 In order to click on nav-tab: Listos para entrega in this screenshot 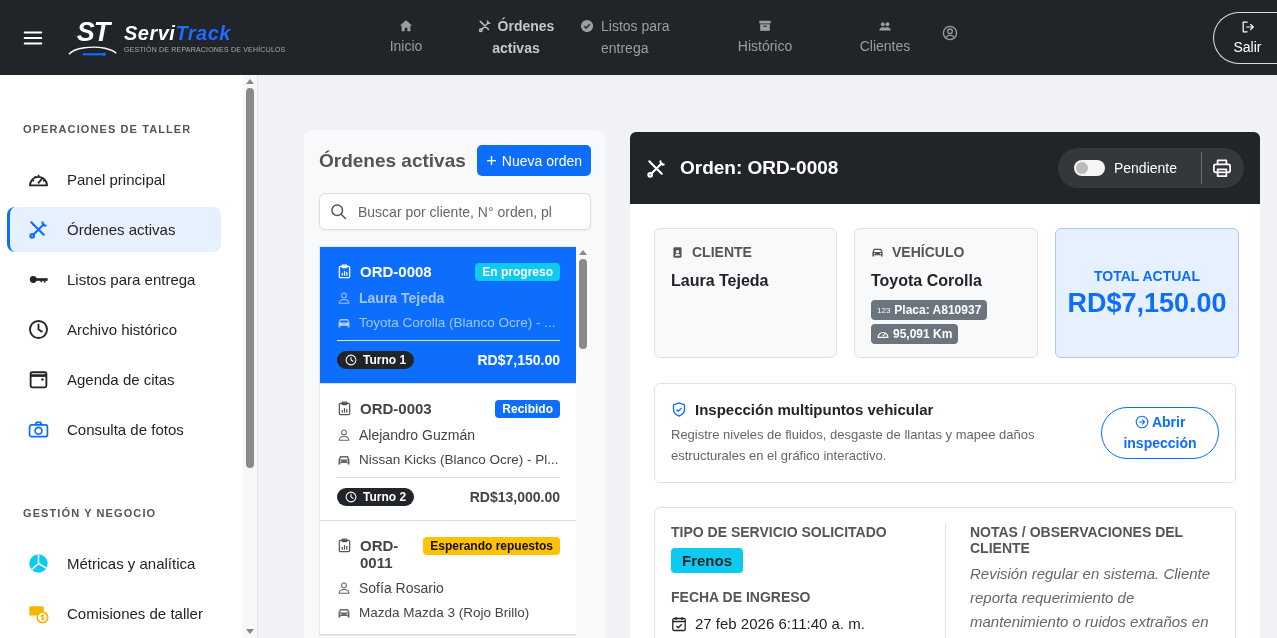, I will do `click(635, 37)`.